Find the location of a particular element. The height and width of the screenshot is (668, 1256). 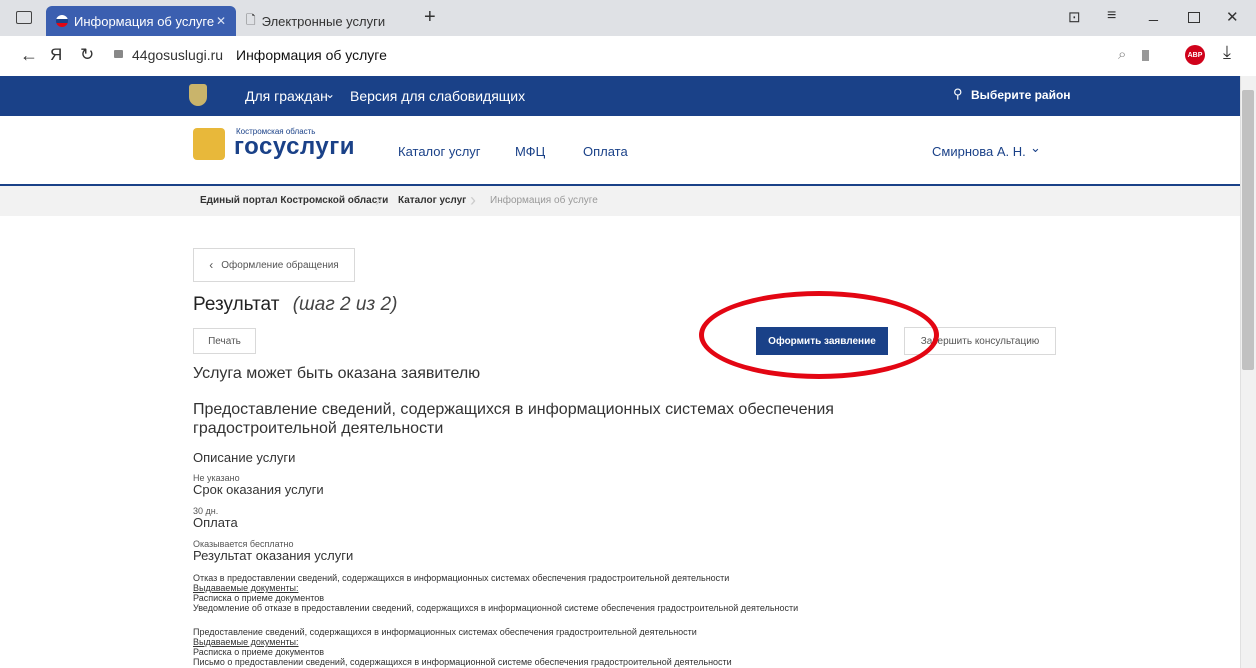

download-icon: ⤓ is located at coordinates (1227, 52).